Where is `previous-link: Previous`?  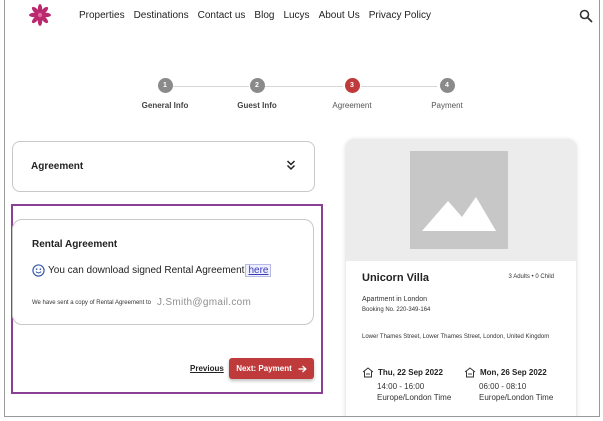 previous-link: Previous is located at coordinates (207, 368).